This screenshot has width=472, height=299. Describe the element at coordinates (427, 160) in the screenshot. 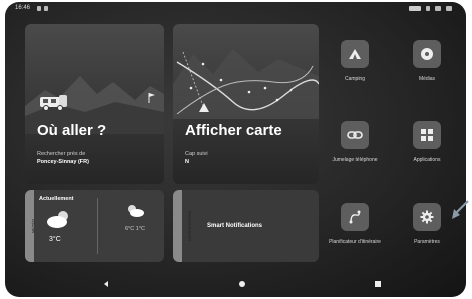

I see `app-label: Applications` at that location.